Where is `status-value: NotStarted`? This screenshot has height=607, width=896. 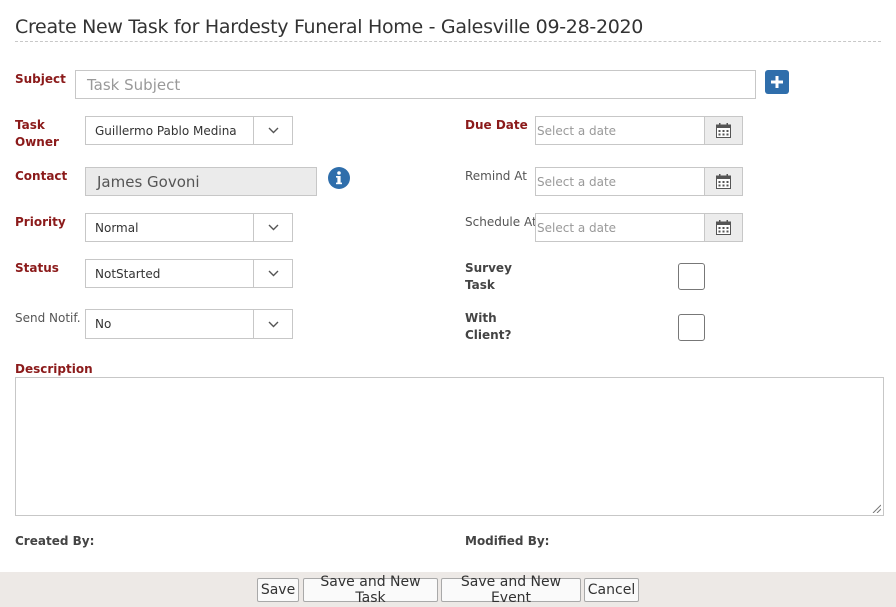 status-value: NotStarted is located at coordinates (128, 273).